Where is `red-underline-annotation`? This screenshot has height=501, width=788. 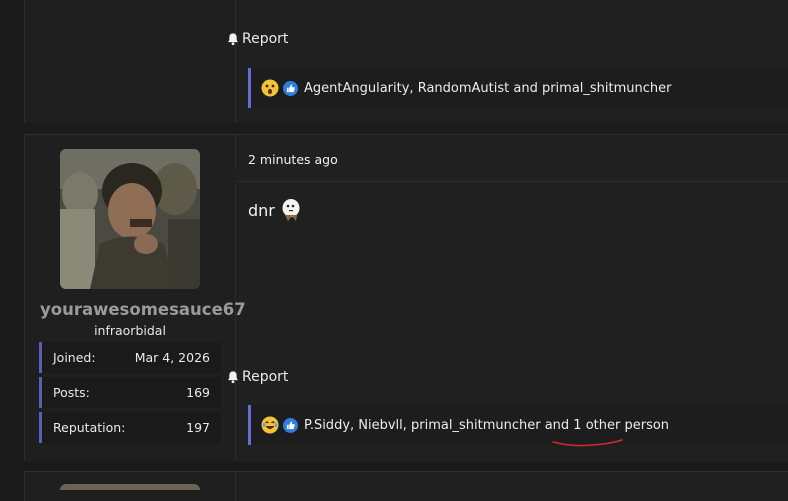 red-underline-annotation is located at coordinates (587, 443).